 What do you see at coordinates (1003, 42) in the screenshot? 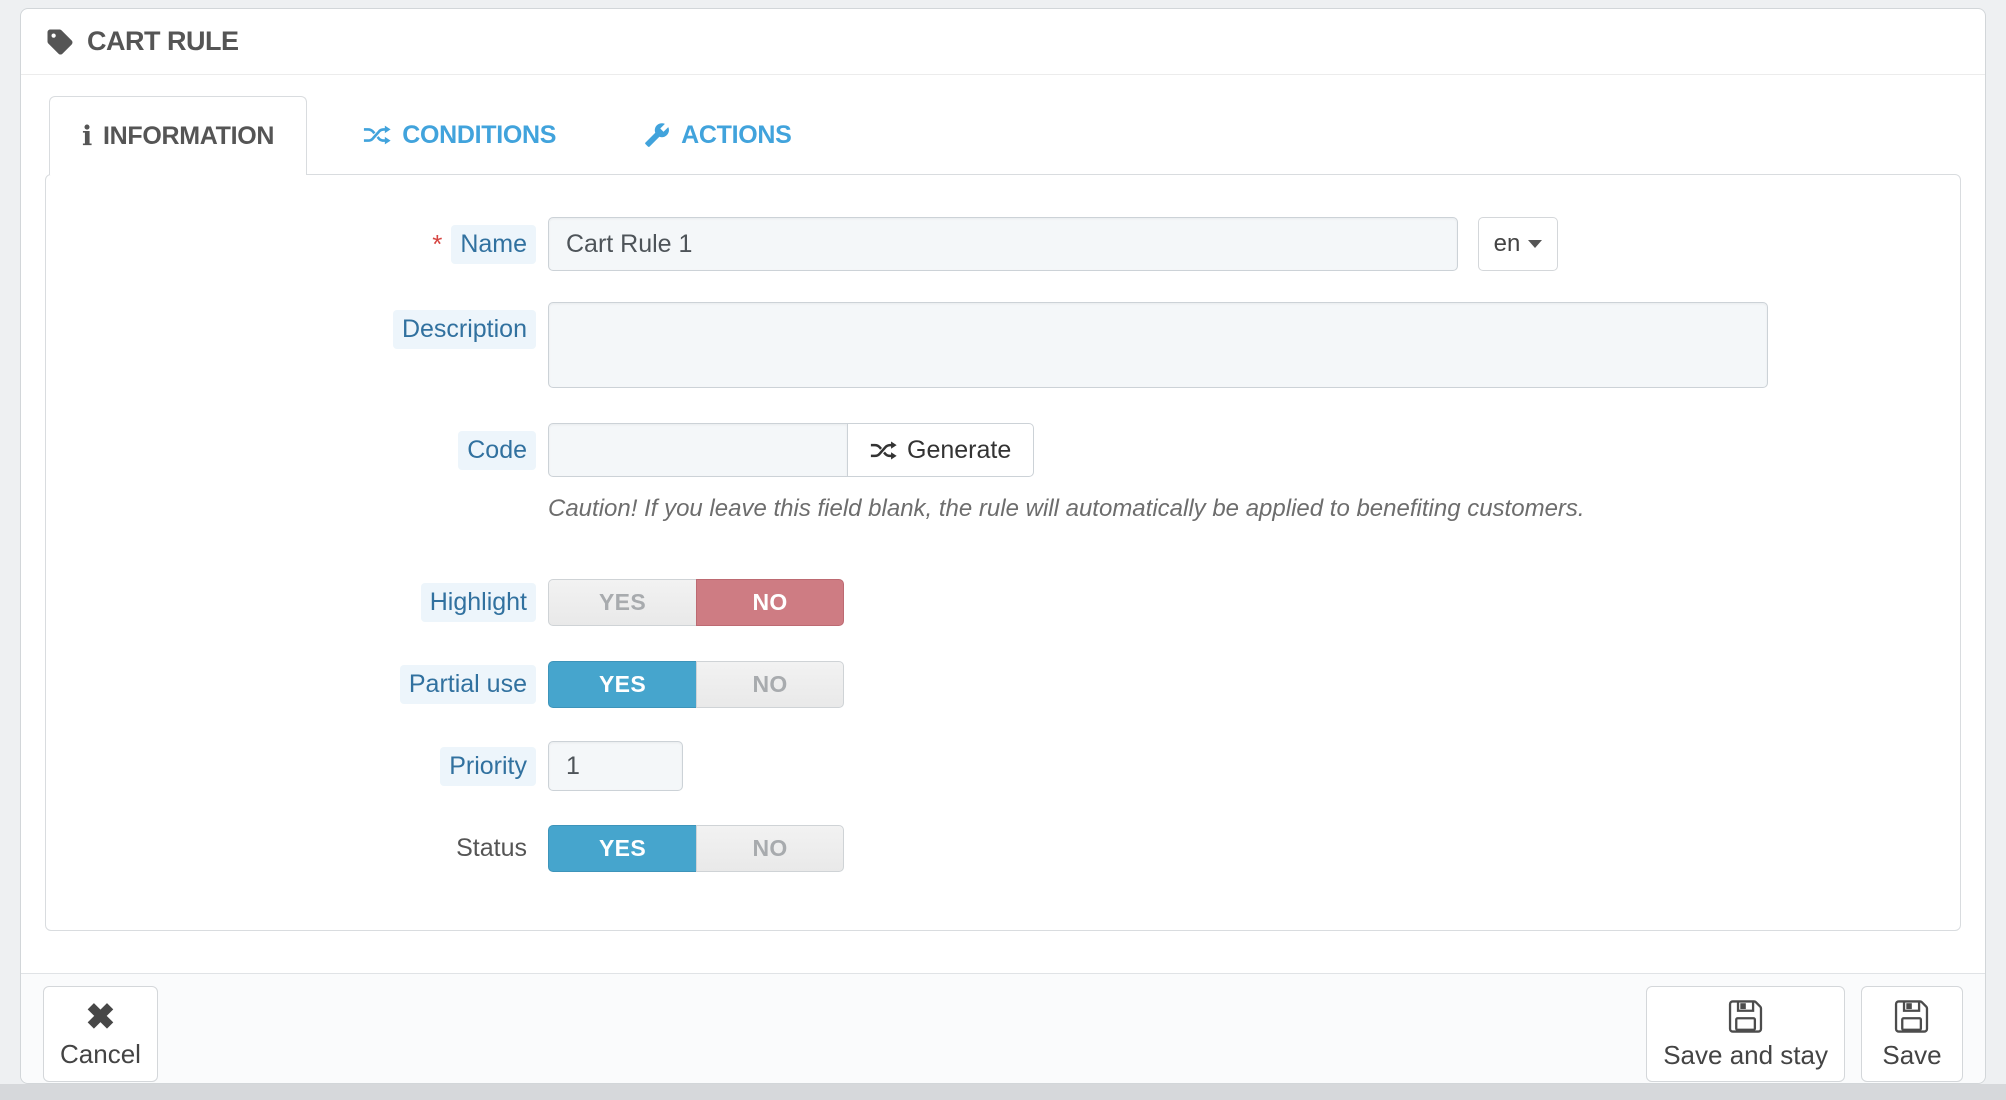
I see `panel-header: CART RULE` at bounding box center [1003, 42].